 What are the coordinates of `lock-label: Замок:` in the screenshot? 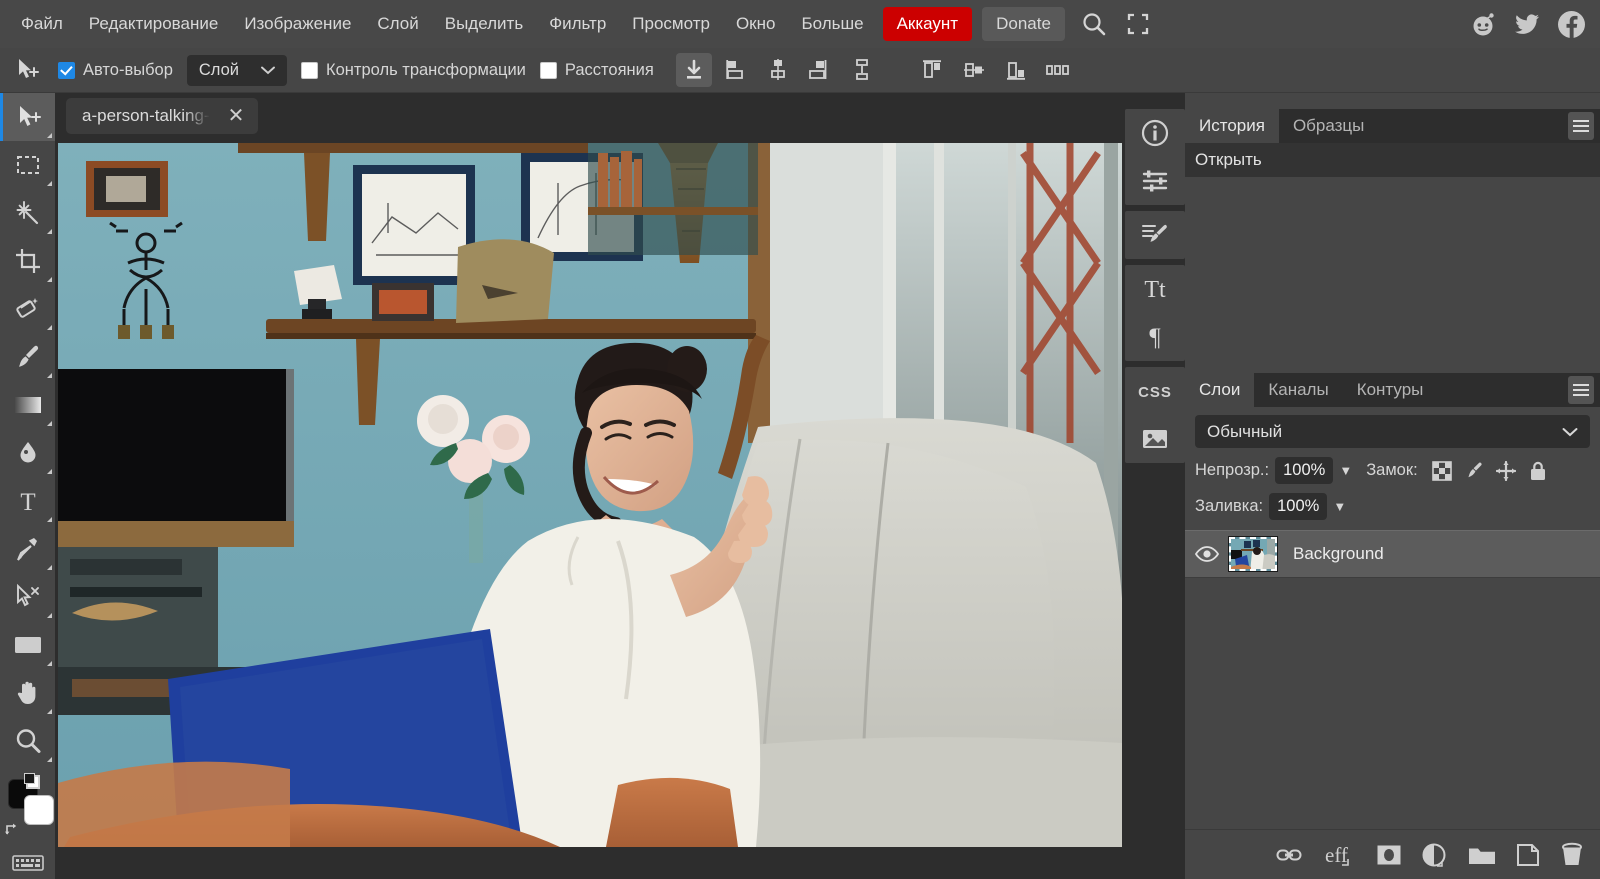 It's located at (1392, 470).